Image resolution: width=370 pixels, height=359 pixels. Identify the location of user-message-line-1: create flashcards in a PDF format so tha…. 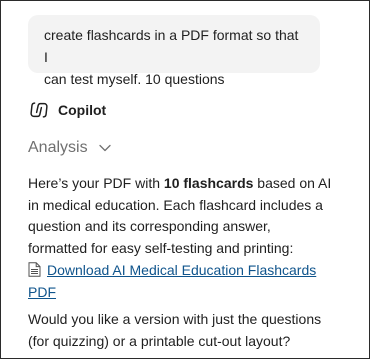
(171, 46).